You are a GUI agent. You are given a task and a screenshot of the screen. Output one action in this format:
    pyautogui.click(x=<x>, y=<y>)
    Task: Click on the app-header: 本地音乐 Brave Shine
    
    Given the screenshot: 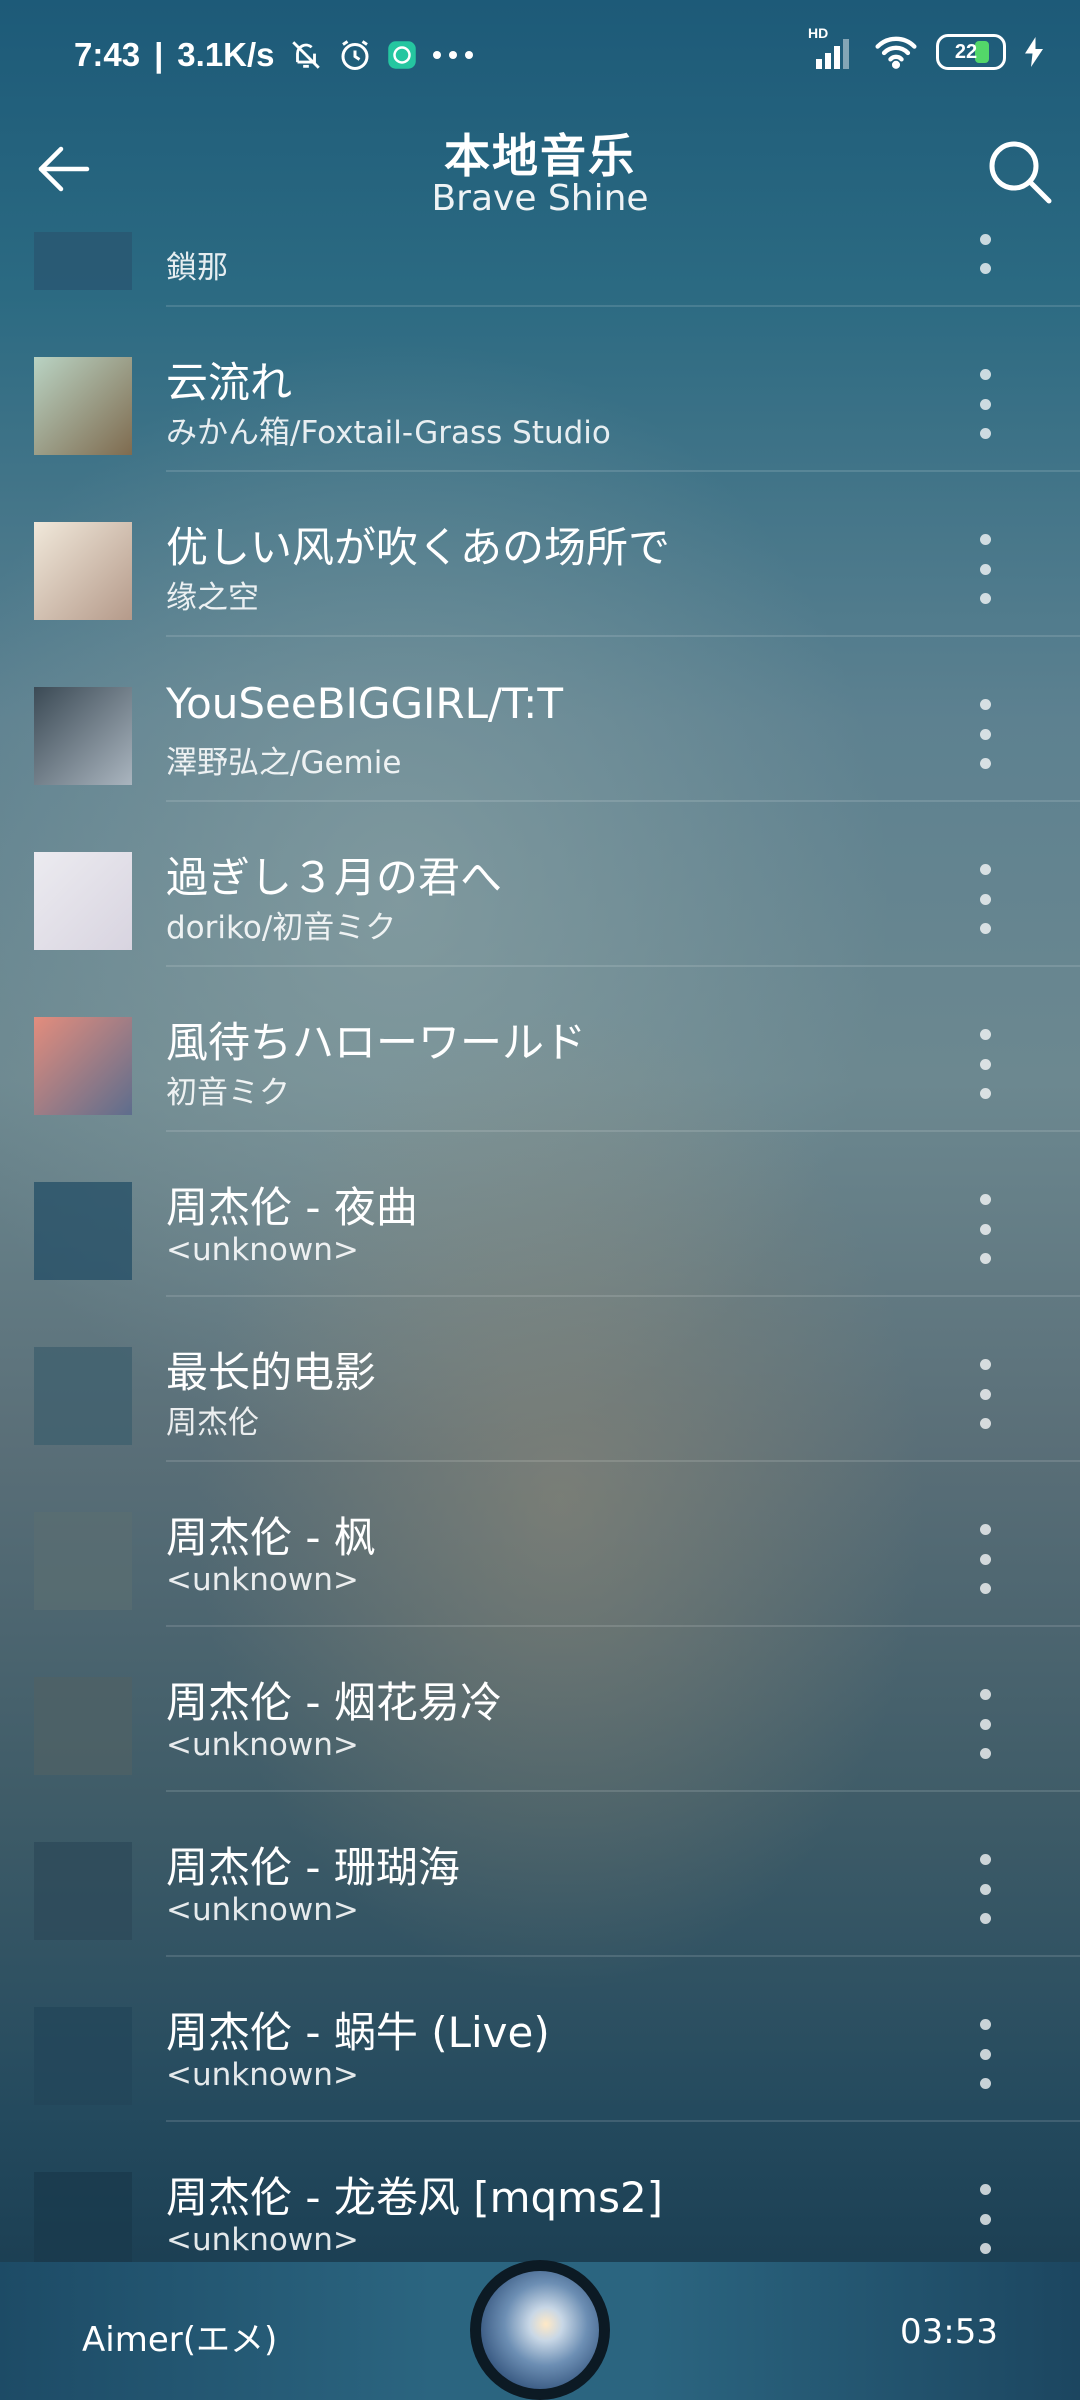 What is the action you would take?
    pyautogui.click(x=540, y=176)
    